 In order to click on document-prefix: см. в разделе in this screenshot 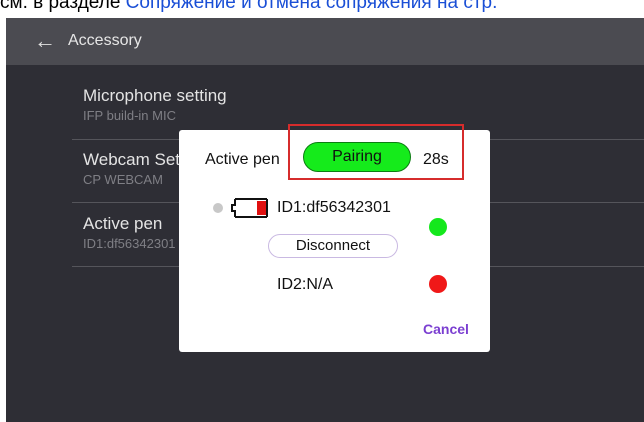, I will do `click(63, 6)`.